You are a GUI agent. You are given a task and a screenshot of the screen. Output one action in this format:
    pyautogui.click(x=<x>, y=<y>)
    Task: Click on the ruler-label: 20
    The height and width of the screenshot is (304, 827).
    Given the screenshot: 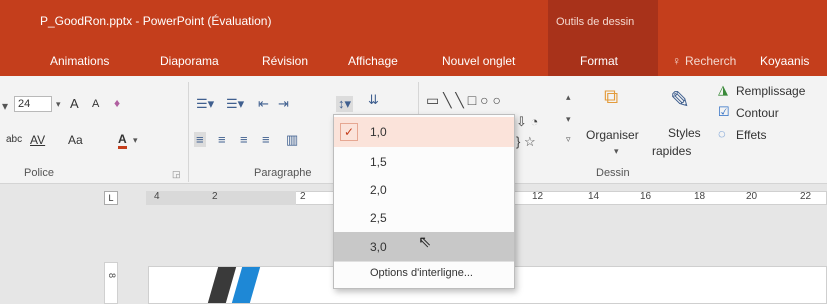 What is the action you would take?
    pyautogui.click(x=752, y=196)
    